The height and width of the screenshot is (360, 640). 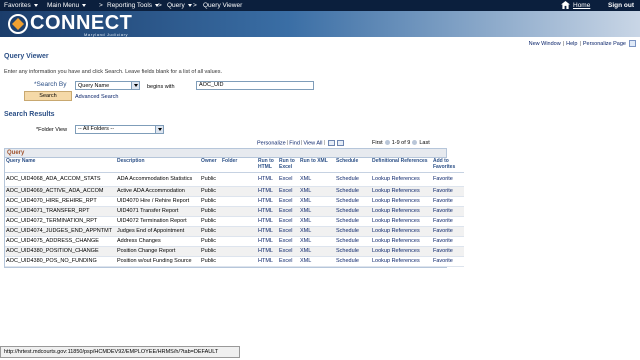 I want to click on query-name-cell: AOC_UID4069_ACTIVE_ADA_ACCOM, so click(x=60, y=191).